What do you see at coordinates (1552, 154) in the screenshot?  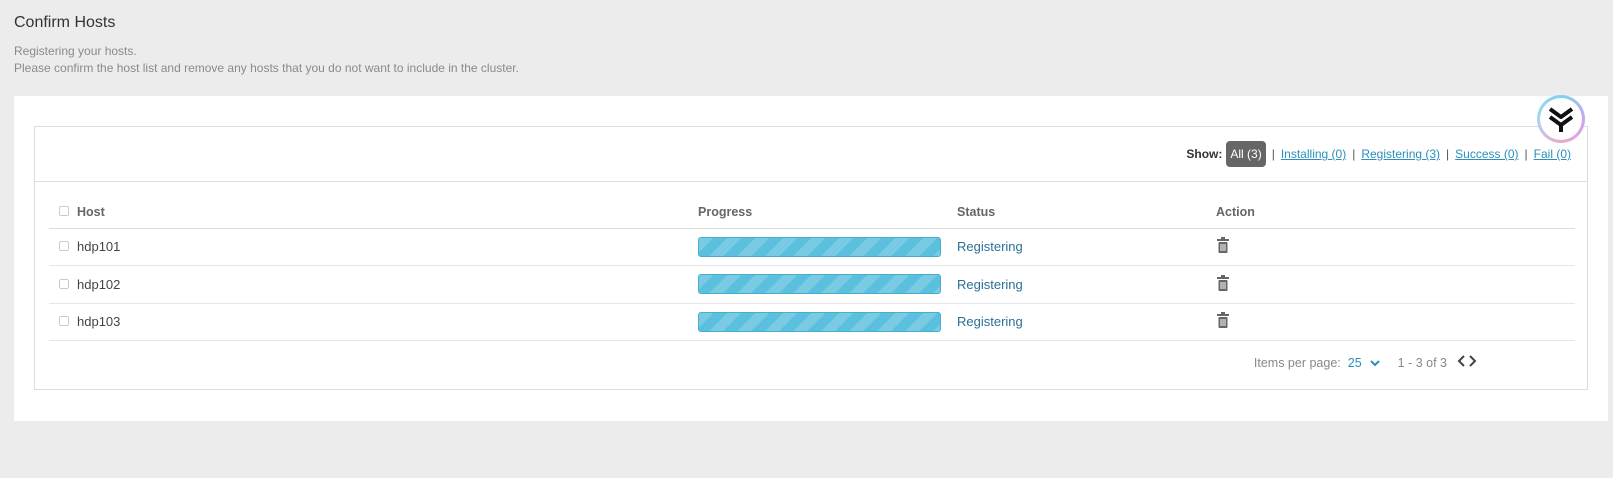 I see `filter-fail: Fail (0)` at bounding box center [1552, 154].